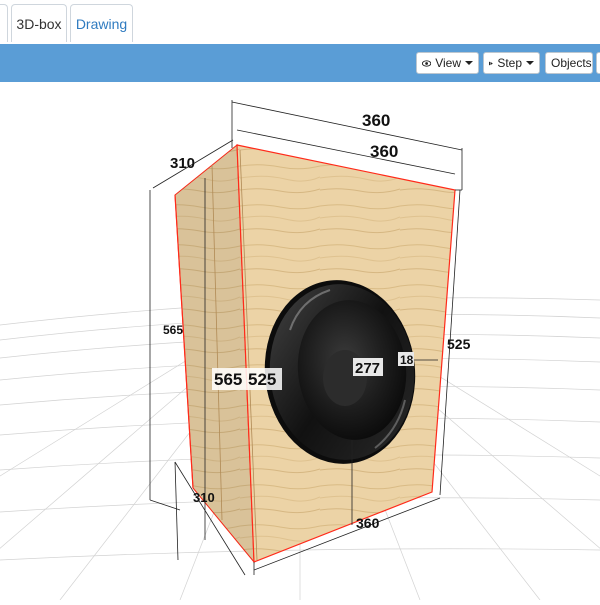  I want to click on dim-top-depth: 310, so click(182, 163).